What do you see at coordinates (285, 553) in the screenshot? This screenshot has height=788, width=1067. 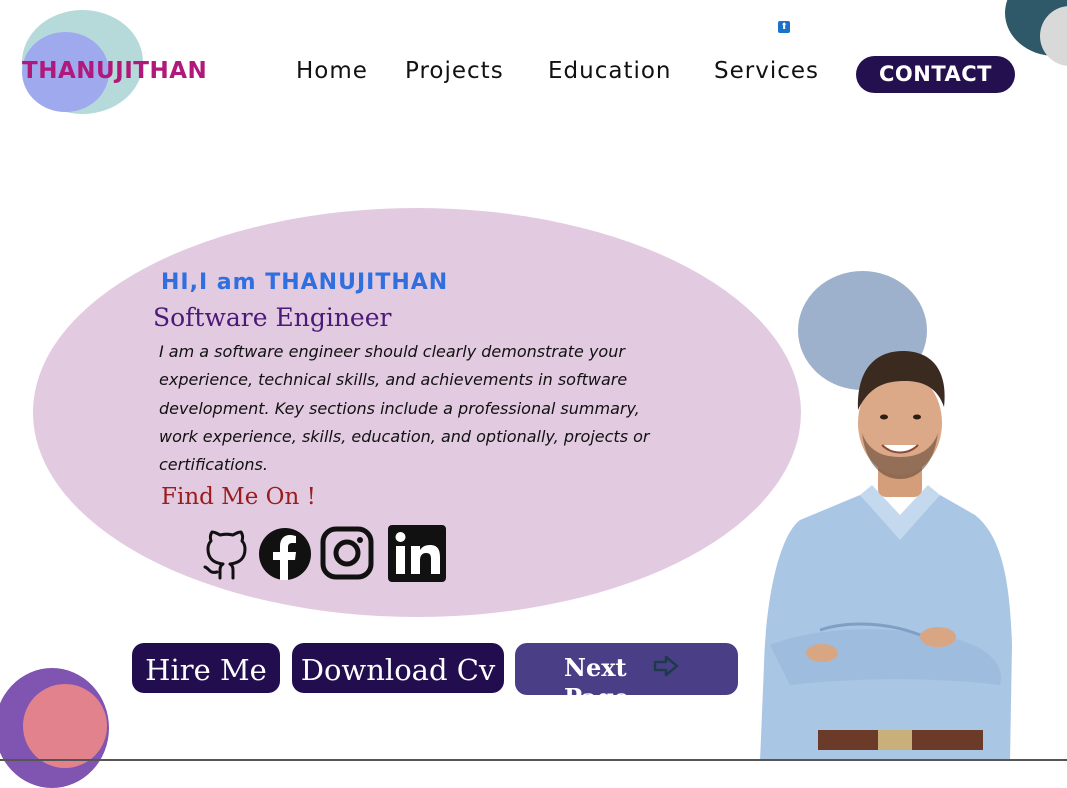 I see `facebook-icon` at bounding box center [285, 553].